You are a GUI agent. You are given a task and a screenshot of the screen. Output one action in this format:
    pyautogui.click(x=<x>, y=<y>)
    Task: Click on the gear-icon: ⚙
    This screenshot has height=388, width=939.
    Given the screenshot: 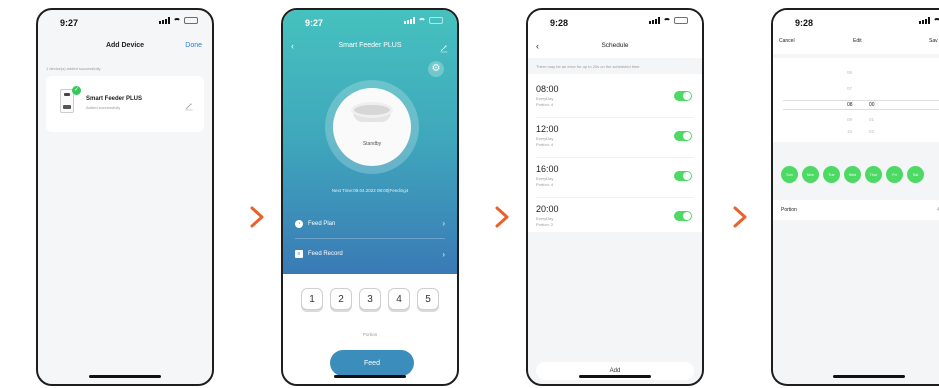 What is the action you would take?
    pyautogui.click(x=436, y=69)
    